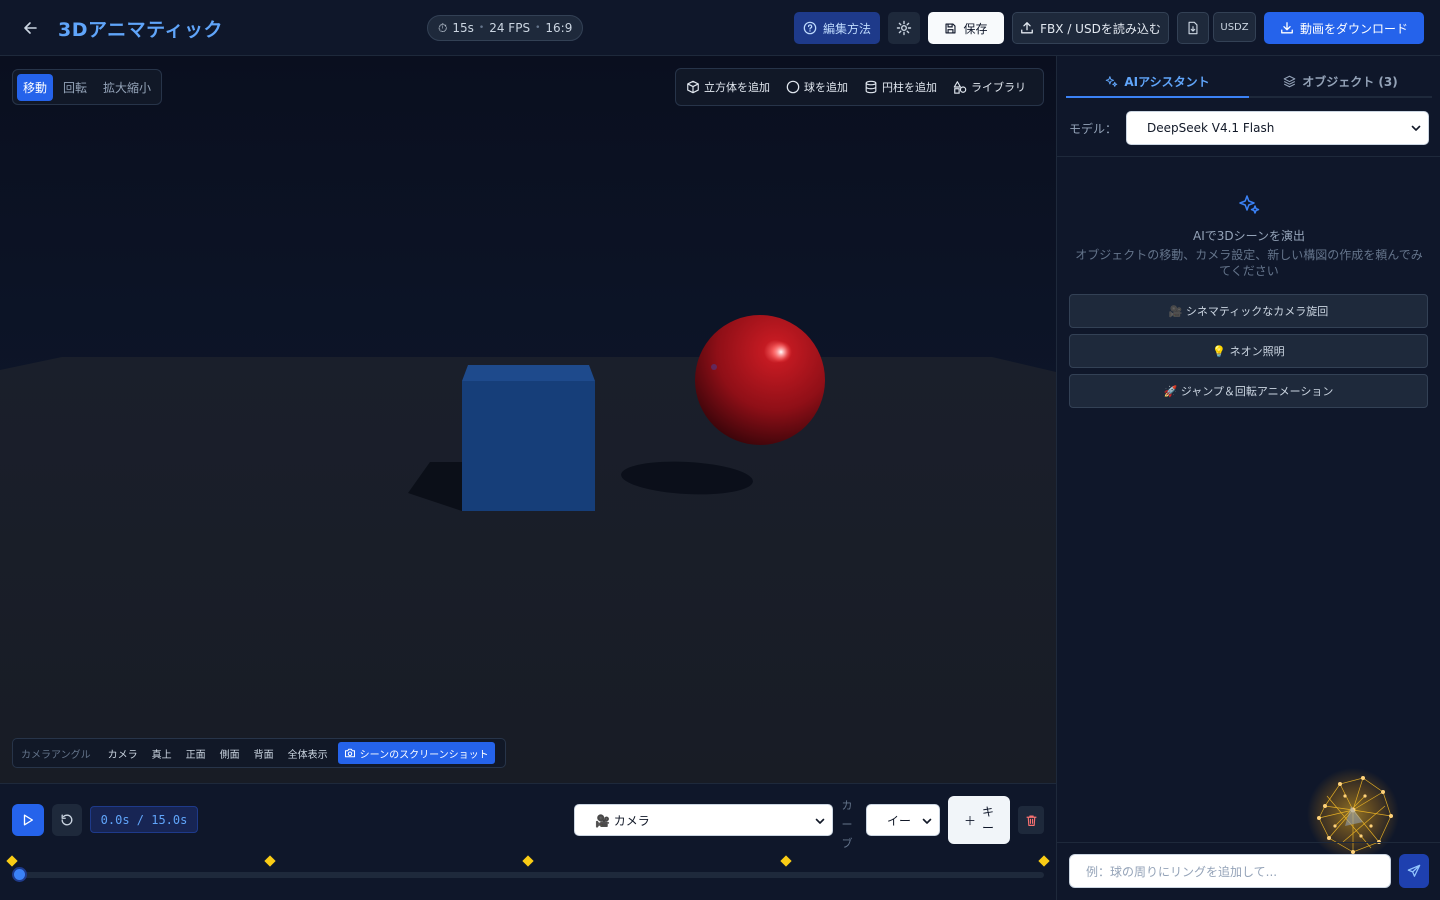  I want to click on tab-objects: オブジェクト (3), so click(1340, 82).